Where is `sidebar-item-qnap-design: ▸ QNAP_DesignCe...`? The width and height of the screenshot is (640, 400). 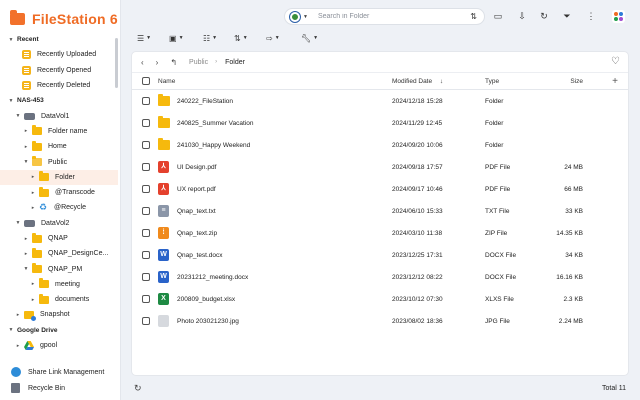
sidebar-item-qnap-design: ▸ QNAP_DesignCe... is located at coordinates (59, 253).